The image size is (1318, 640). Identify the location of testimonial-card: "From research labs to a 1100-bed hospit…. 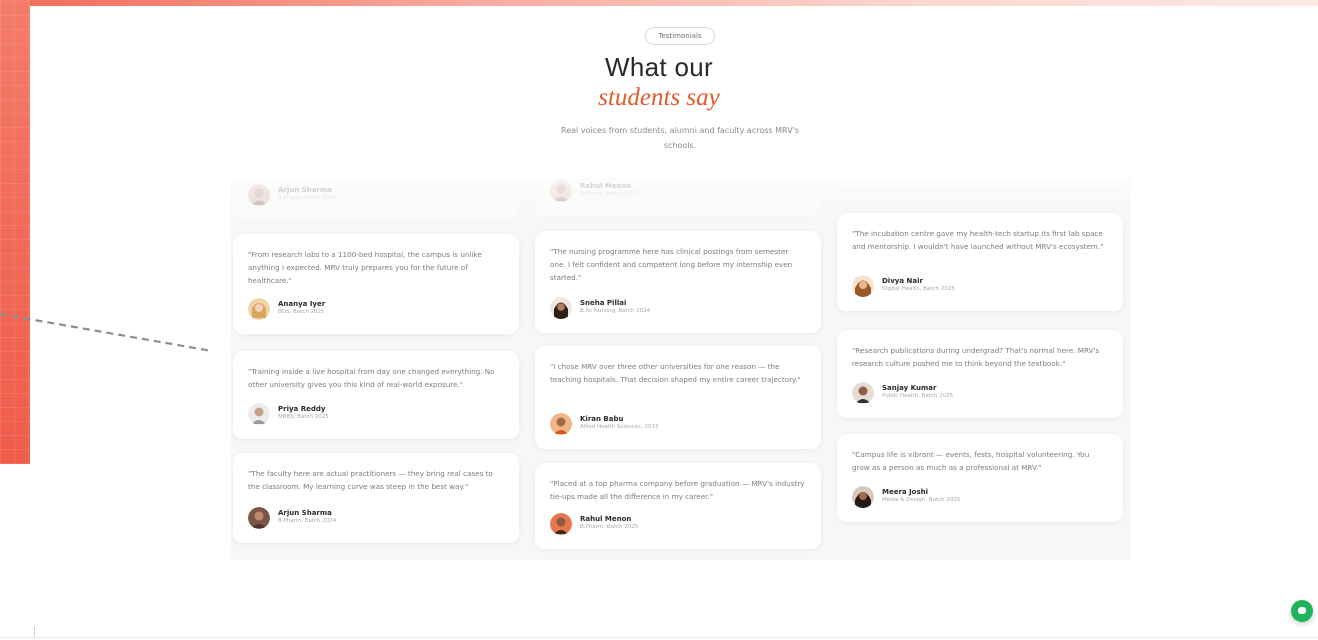
(376, 284).